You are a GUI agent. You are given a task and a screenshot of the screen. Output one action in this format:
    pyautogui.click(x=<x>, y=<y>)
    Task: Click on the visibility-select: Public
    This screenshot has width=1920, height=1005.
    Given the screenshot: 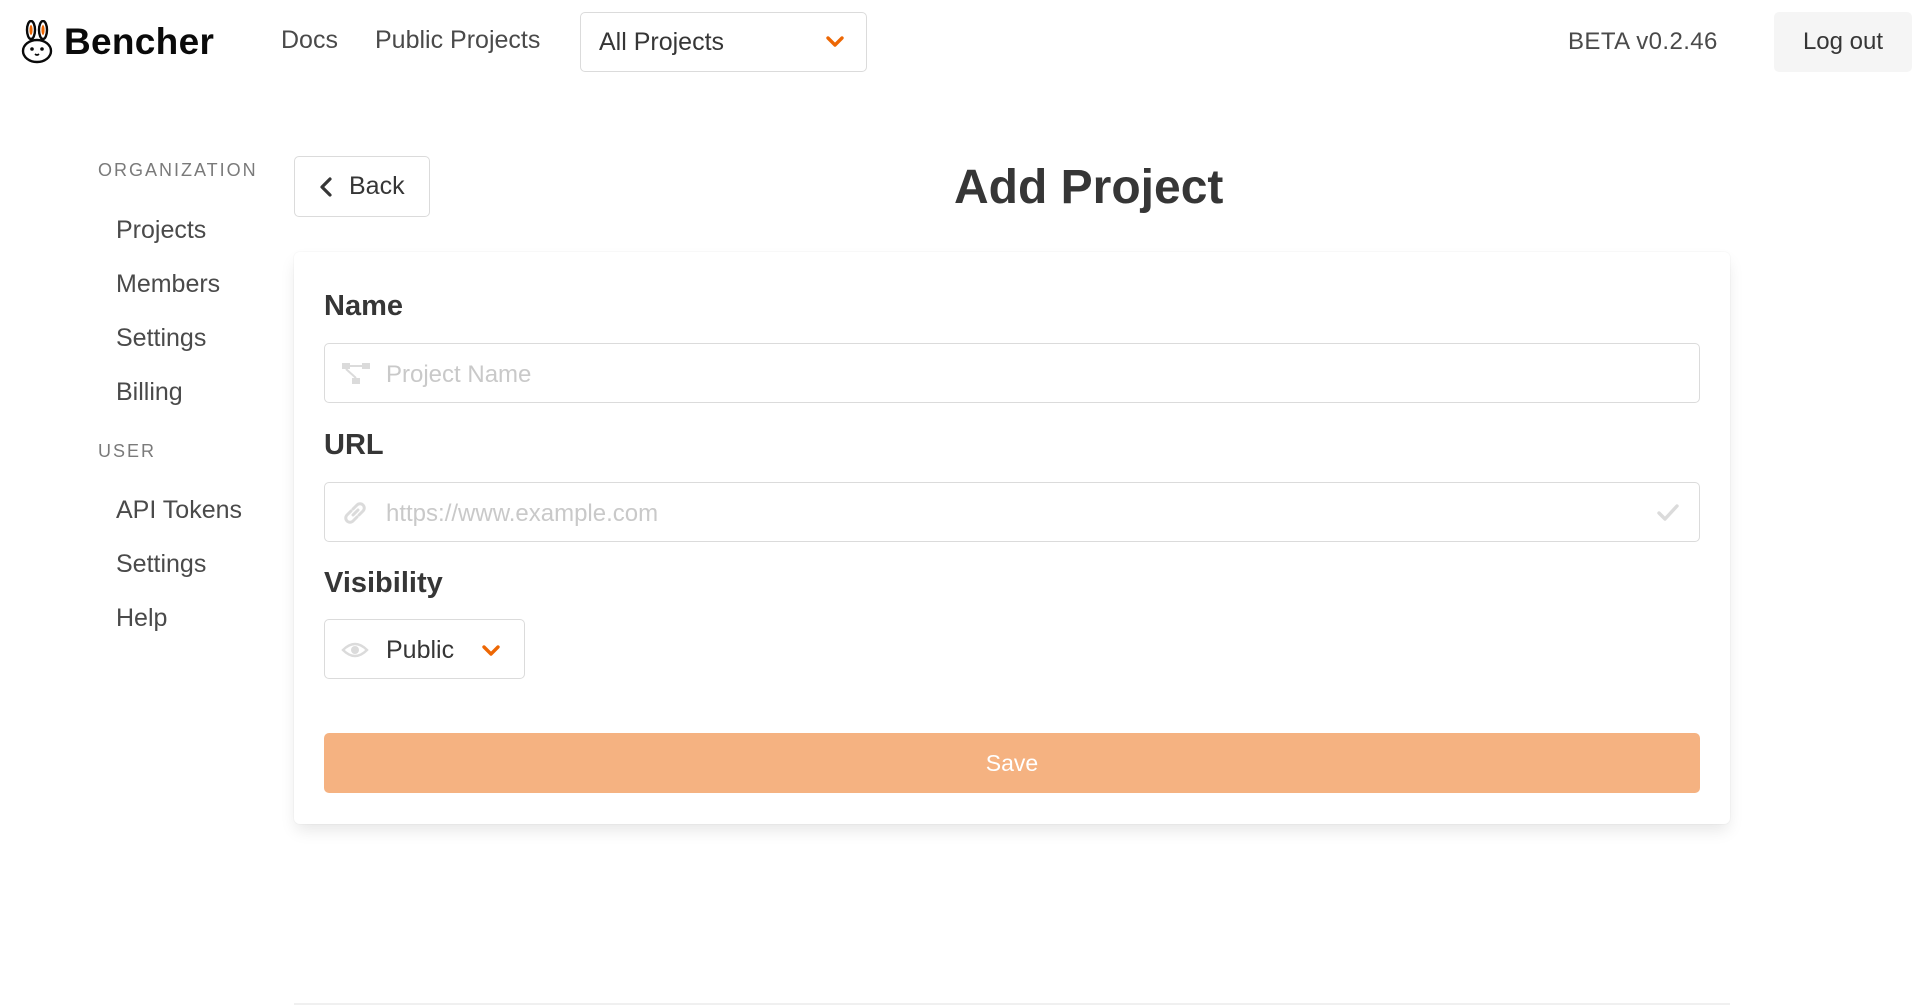 What is the action you would take?
    pyautogui.click(x=424, y=649)
    